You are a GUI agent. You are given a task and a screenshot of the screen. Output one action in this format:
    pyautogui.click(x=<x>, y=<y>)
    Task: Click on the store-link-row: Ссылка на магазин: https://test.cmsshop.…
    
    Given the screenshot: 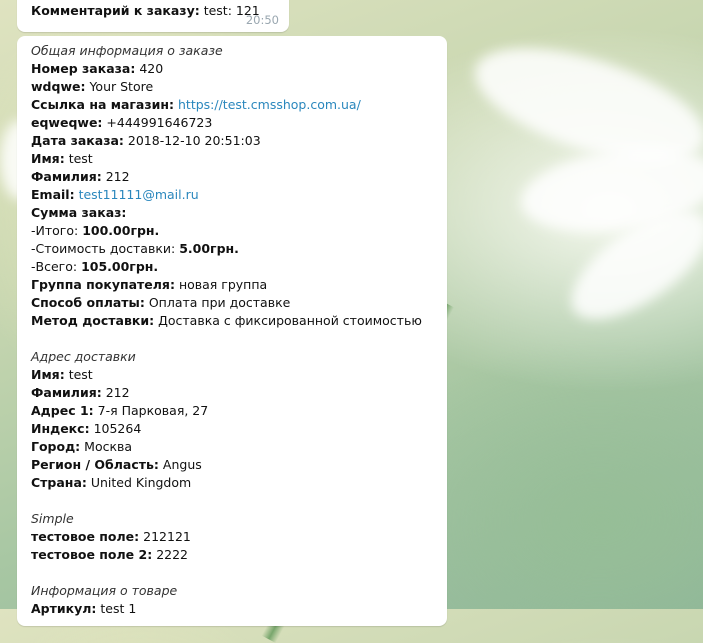 What is the action you would take?
    pyautogui.click(x=196, y=104)
    